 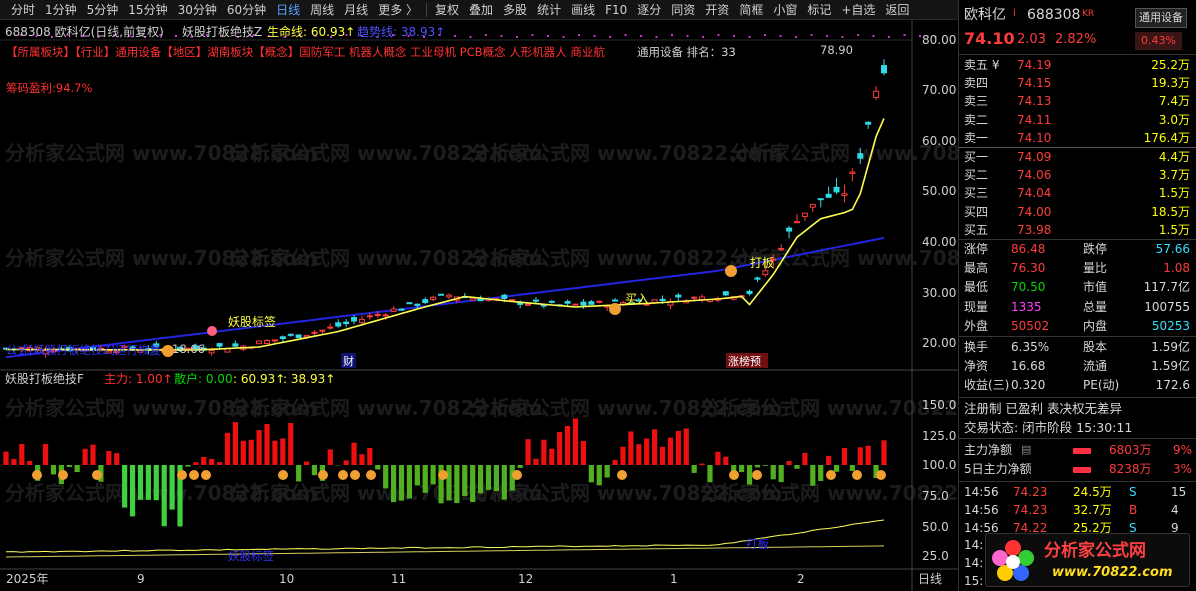 I want to click on add-watchlist-button: +自选, so click(x=858, y=10).